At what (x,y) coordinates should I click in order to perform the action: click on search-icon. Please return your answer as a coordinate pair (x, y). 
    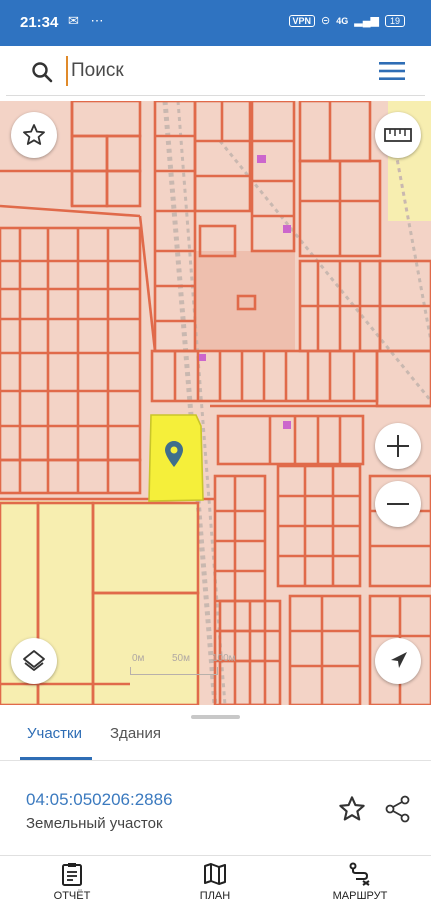
    Looking at the image, I should click on (42, 72).